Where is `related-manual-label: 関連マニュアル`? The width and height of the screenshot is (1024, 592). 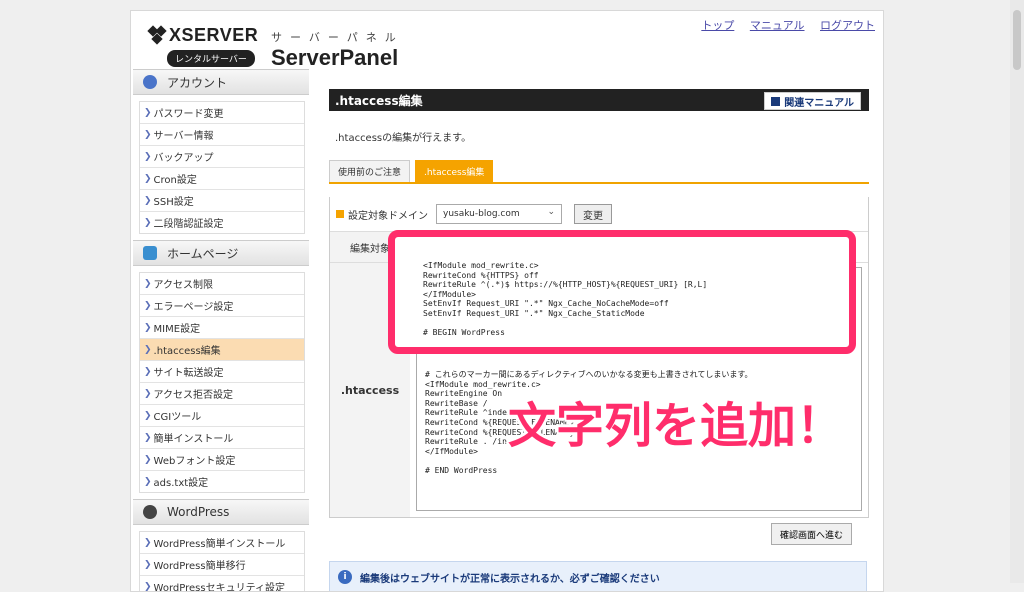
related-manual-label: 関連マニュアル is located at coordinates (819, 103).